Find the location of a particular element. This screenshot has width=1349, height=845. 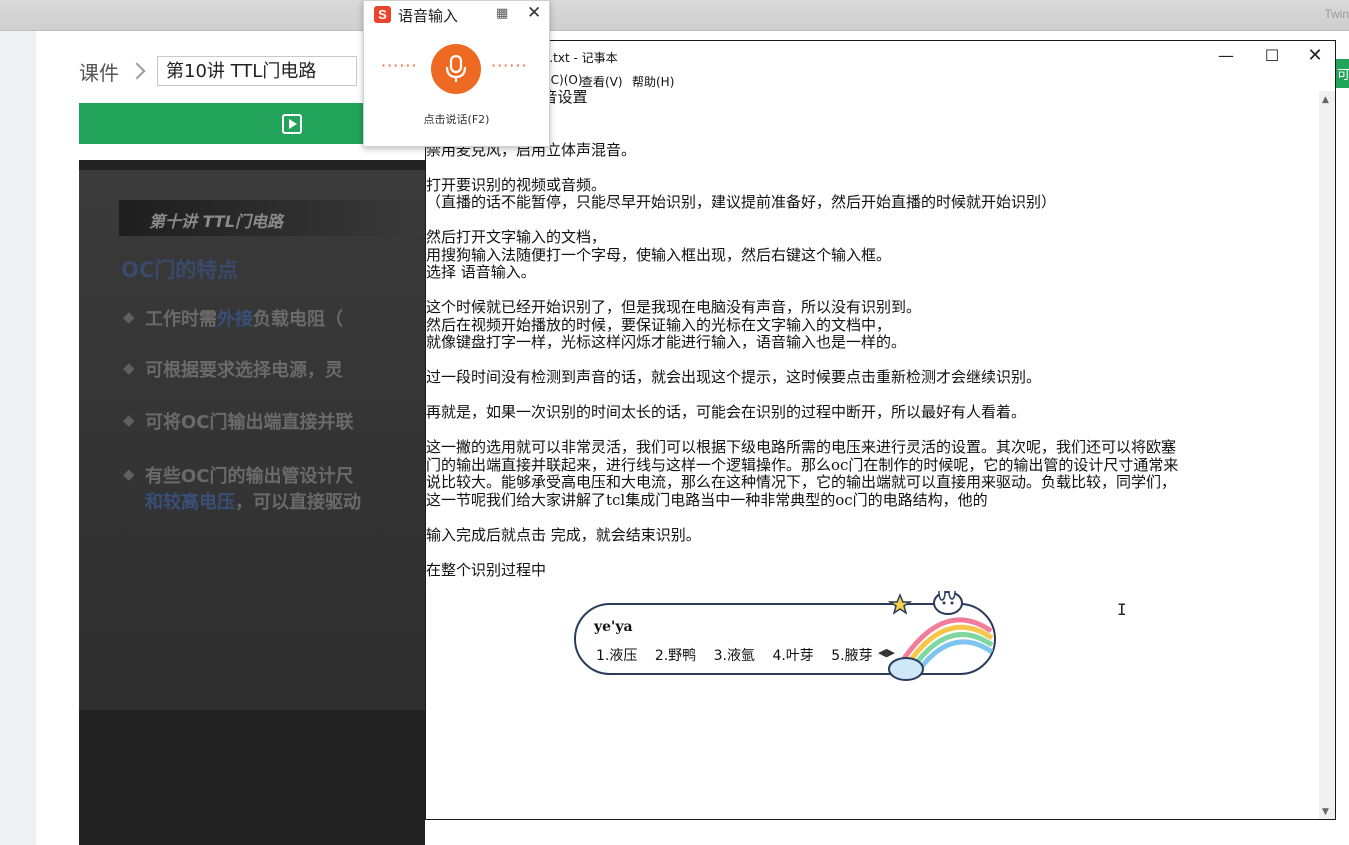

bullet-text: 可将OC门输出端直接并联 is located at coordinates (249, 422).